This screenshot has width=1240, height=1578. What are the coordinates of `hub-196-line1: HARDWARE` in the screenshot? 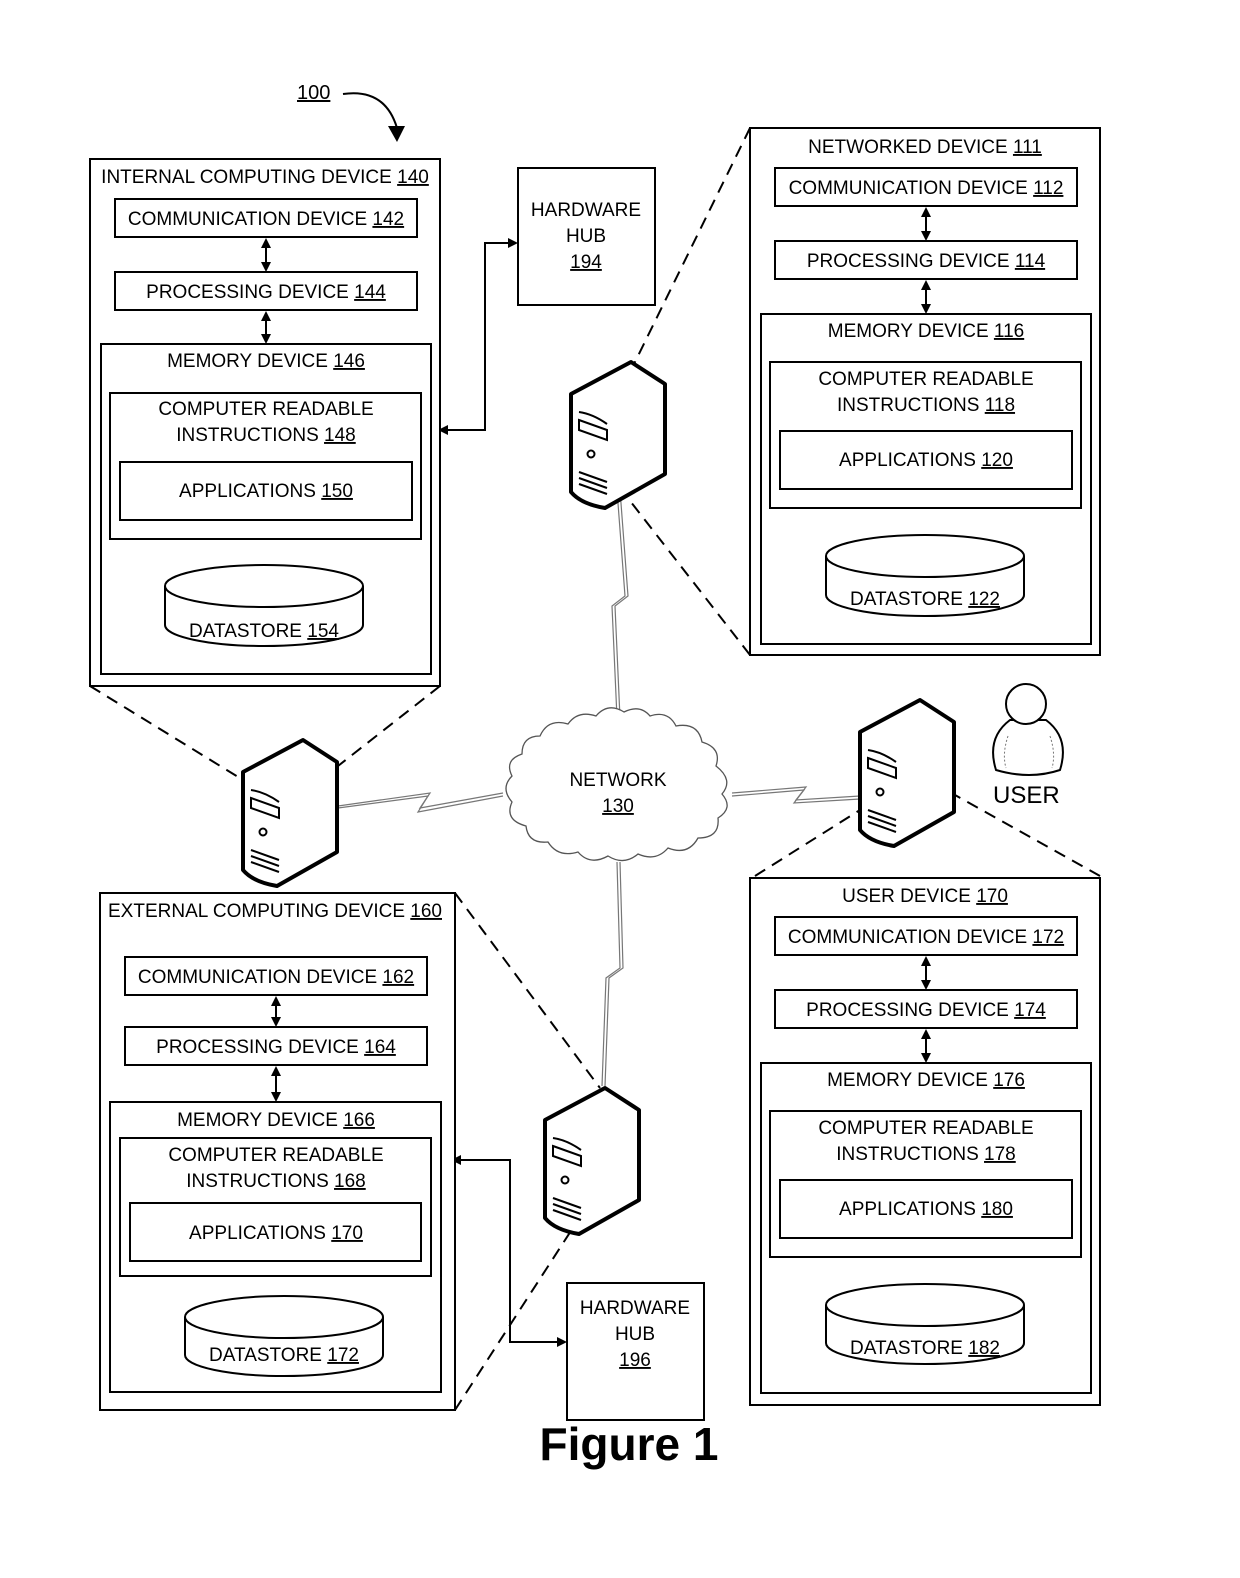 It's located at (635, 1308).